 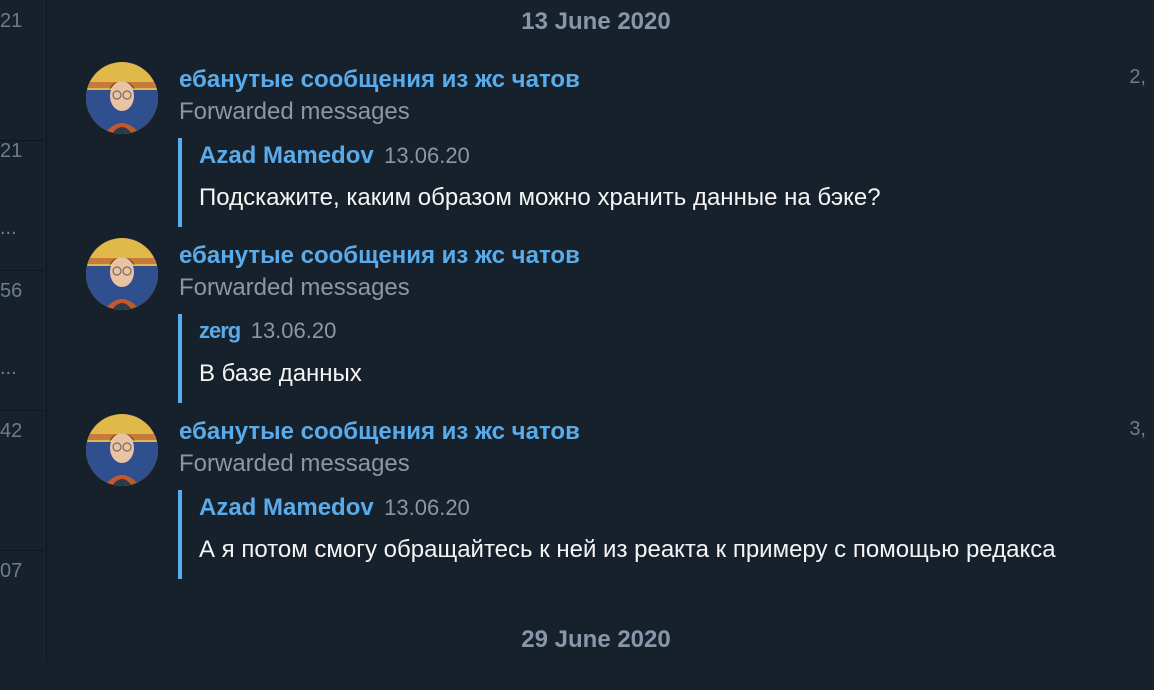 I want to click on quote-author: zerg, so click(x=220, y=330).